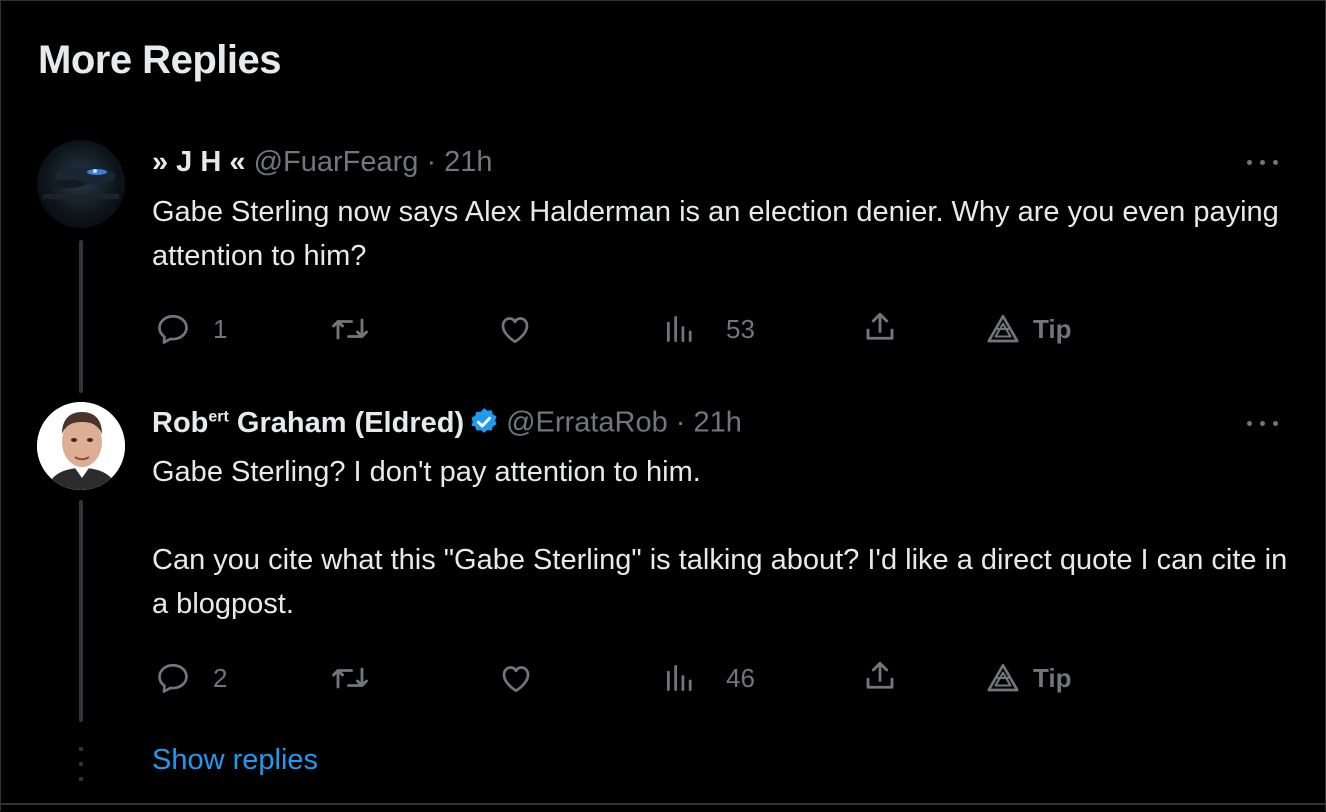  I want to click on panel-divider, so click(663, 804).